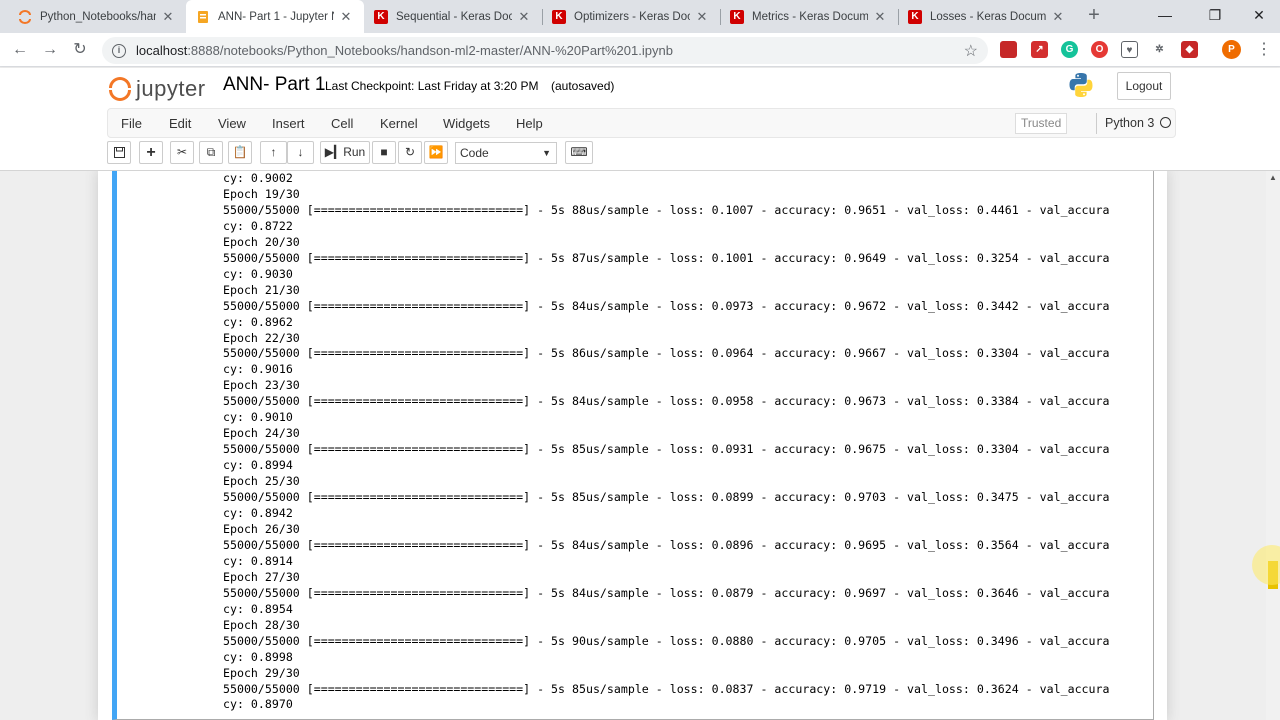 Image resolution: width=1280 pixels, height=720 pixels. What do you see at coordinates (1273, 445) in the screenshot?
I see `page-scrollbar: ▲` at bounding box center [1273, 445].